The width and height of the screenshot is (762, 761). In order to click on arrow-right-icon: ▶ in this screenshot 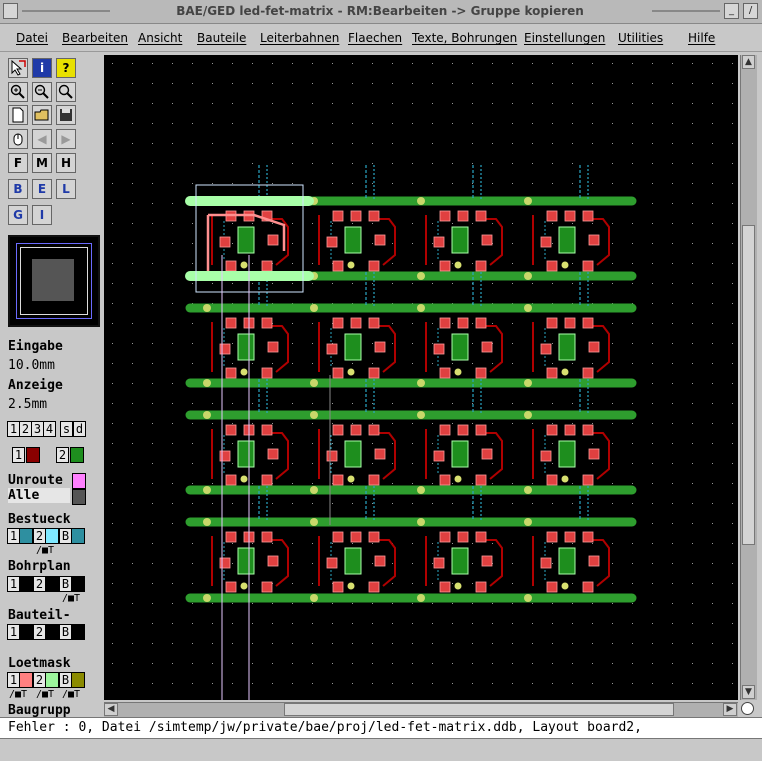, I will do `click(66, 139)`.